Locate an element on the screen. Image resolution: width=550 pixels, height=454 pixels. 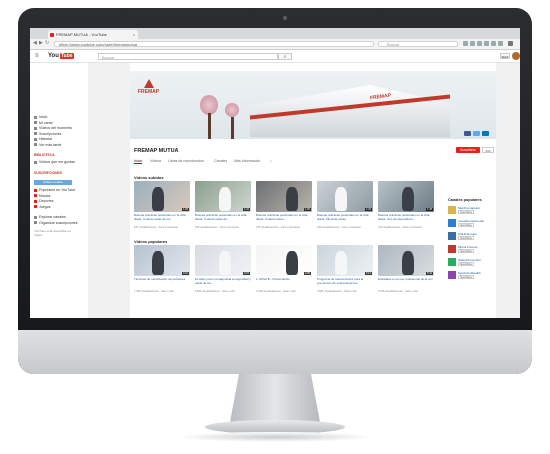
popular-channel-item: Mutua Fremap Suscribirse is located at coordinates (472, 250).